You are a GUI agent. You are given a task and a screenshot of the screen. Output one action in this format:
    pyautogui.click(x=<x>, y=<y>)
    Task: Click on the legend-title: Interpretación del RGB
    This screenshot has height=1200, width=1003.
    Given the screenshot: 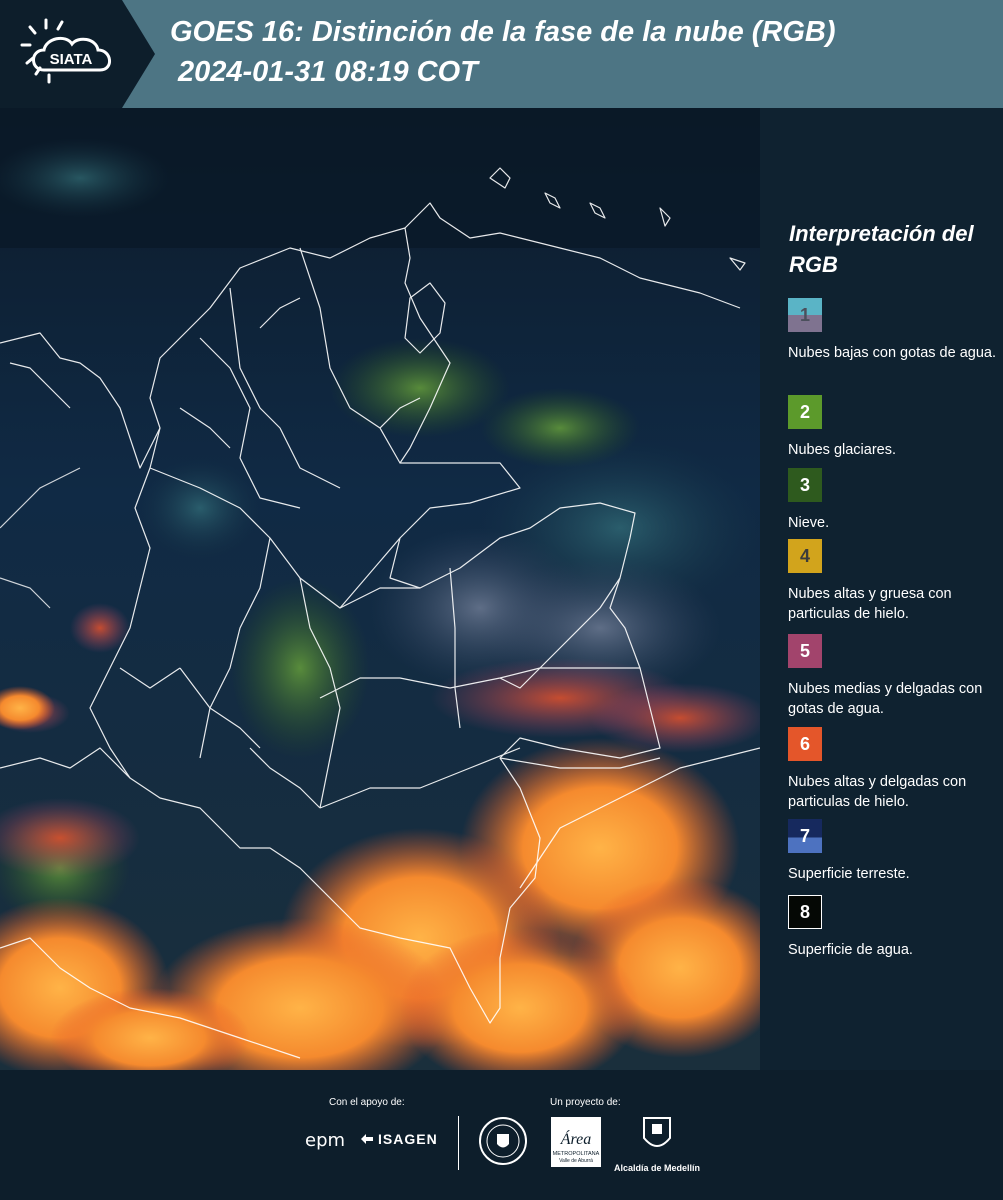 What is the action you would take?
    pyautogui.click(x=881, y=249)
    